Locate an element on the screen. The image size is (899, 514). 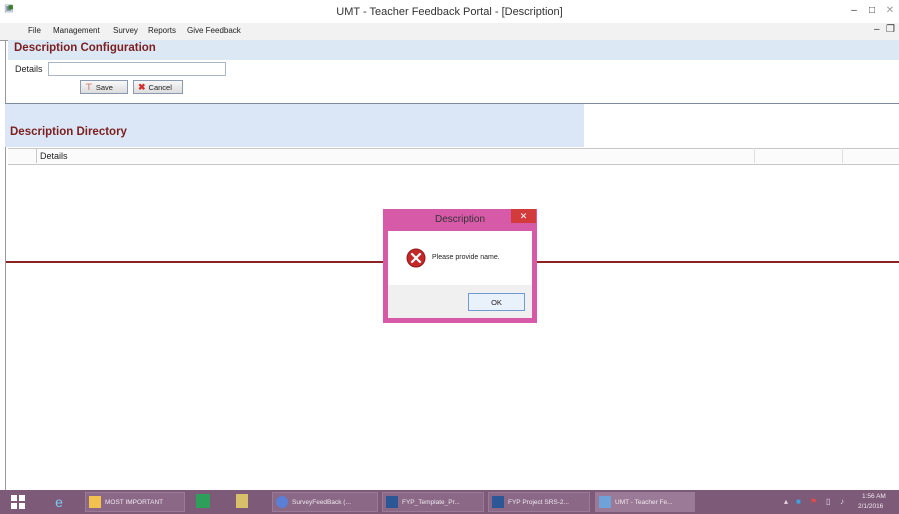
menu-give-feedback: Give Feedback is located at coordinates (214, 30).